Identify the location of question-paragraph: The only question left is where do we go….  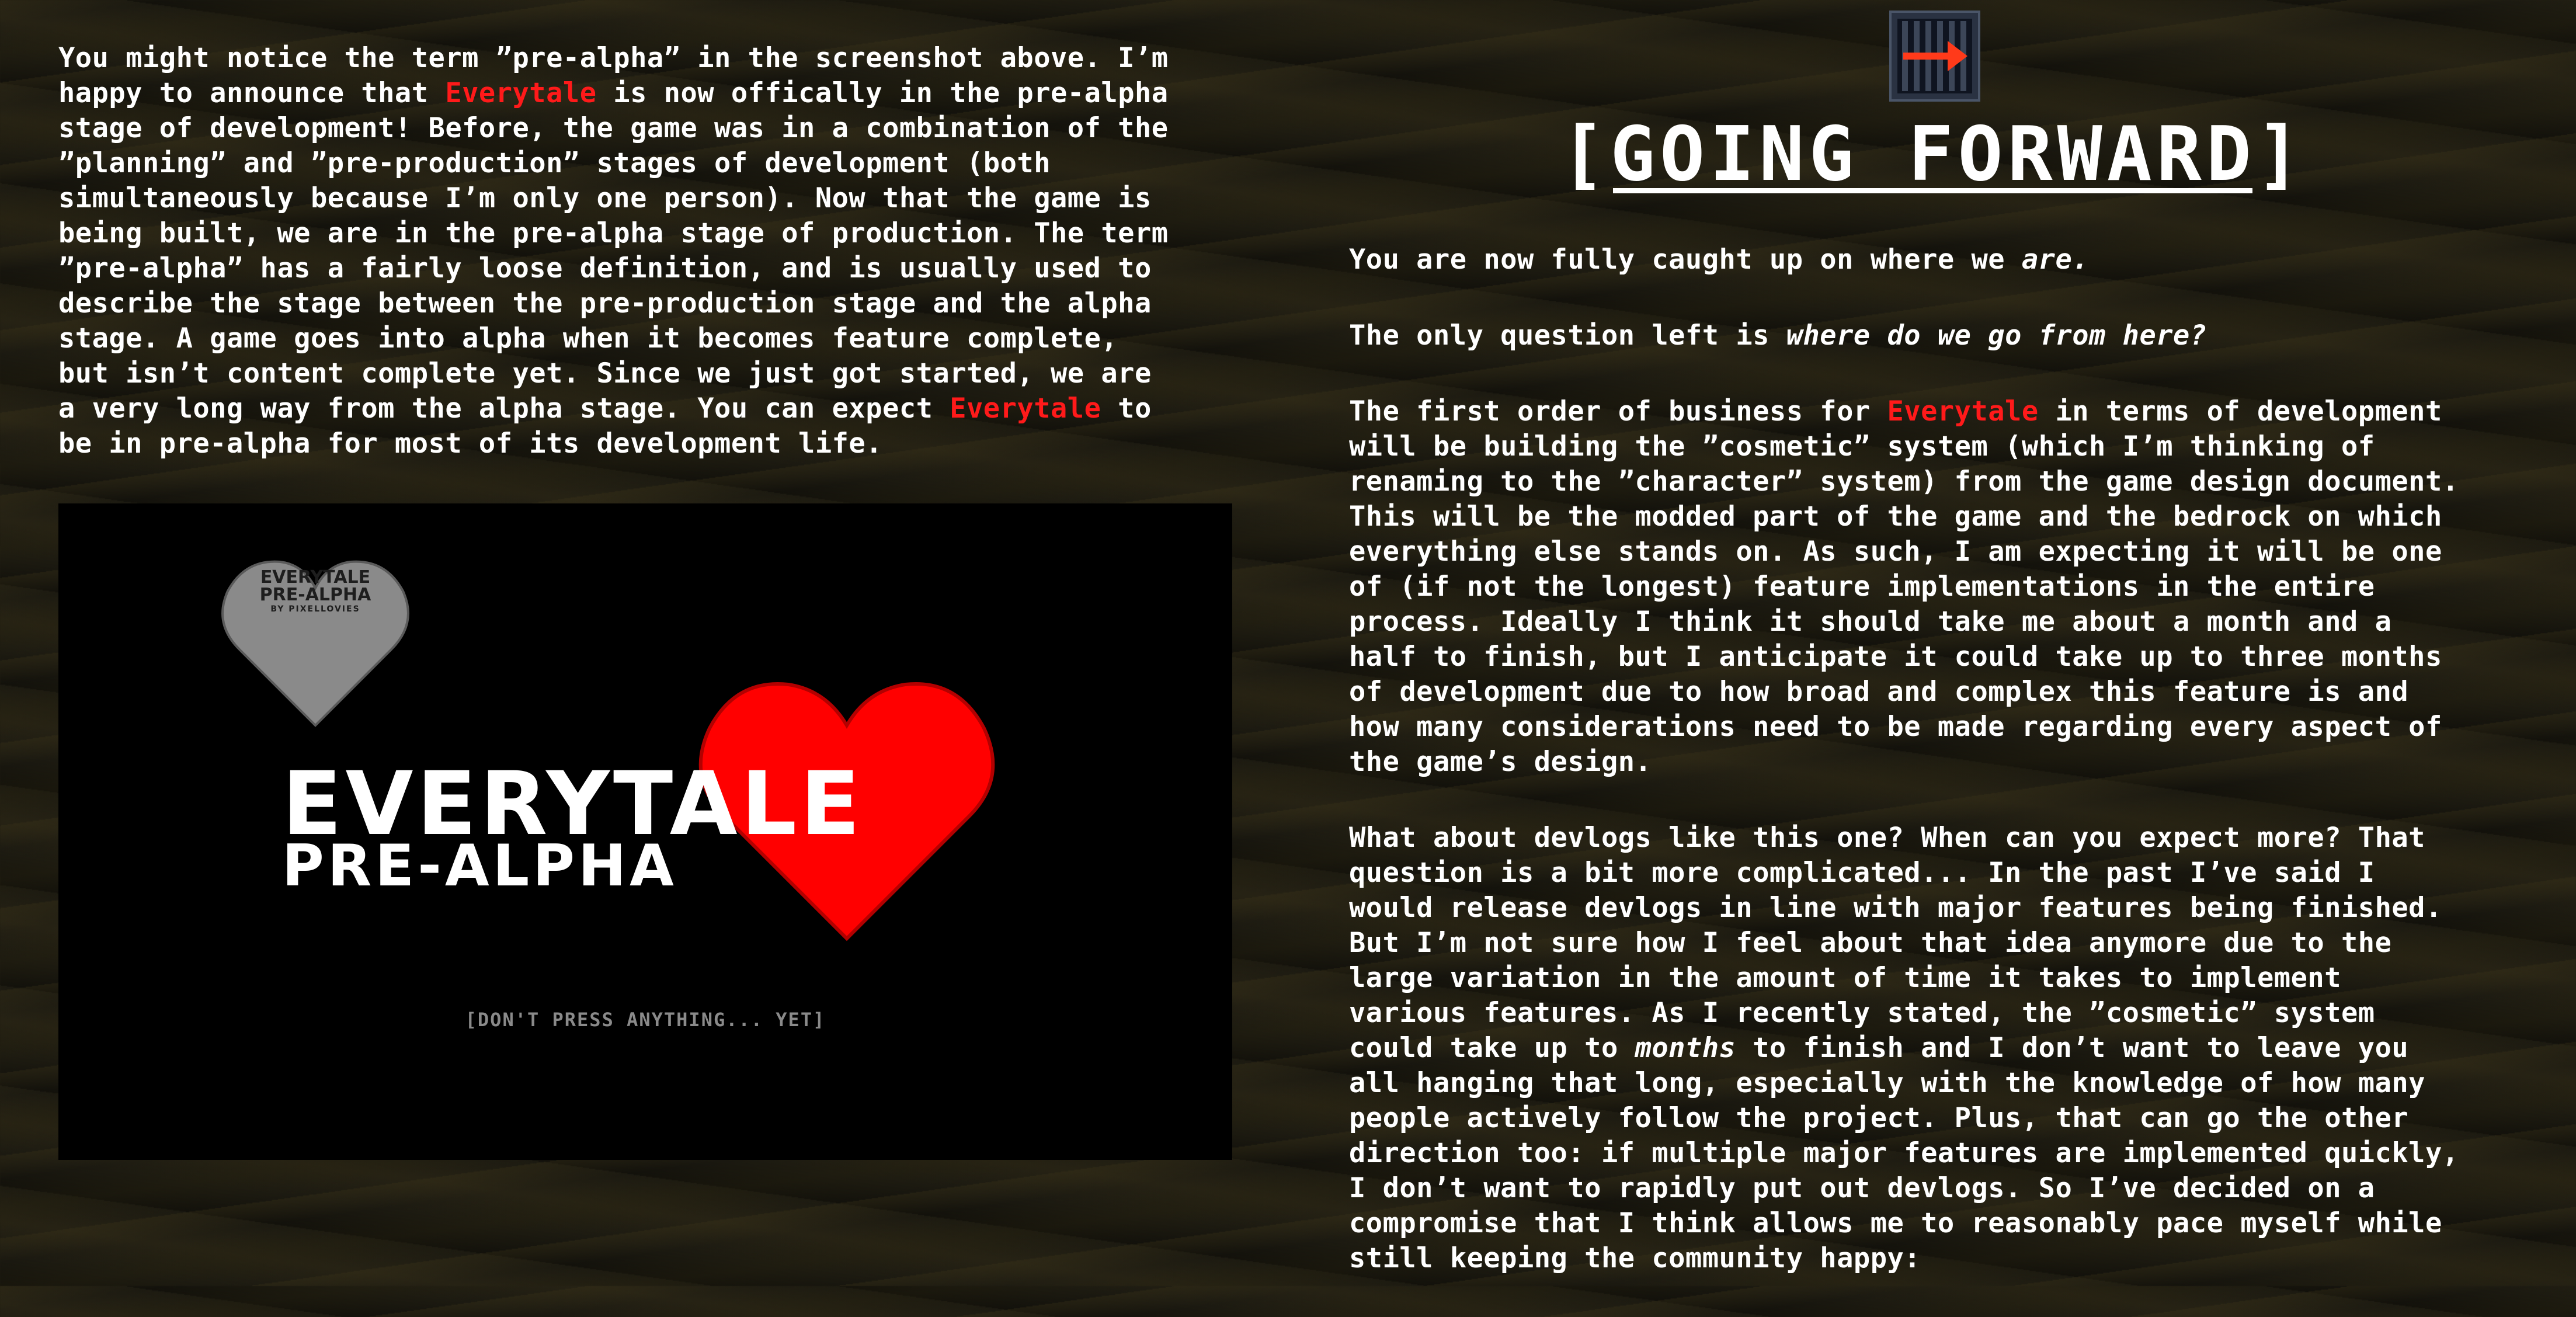
(1778, 335).